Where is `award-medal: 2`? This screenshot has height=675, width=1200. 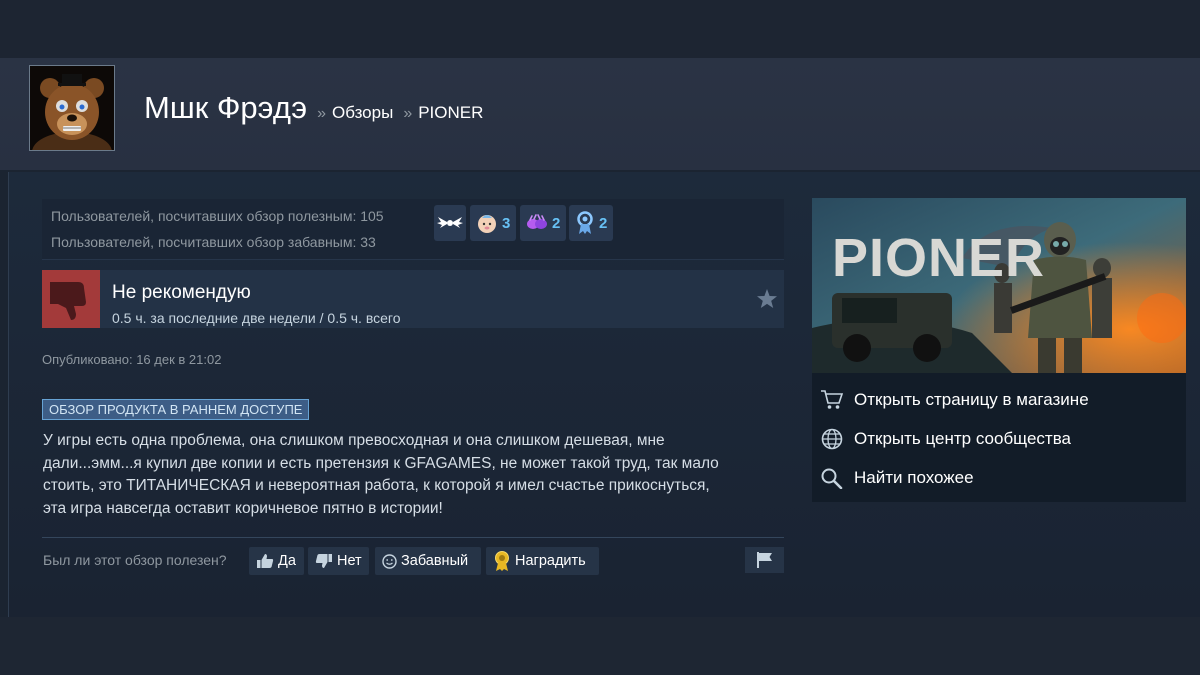 award-medal: 2 is located at coordinates (591, 223).